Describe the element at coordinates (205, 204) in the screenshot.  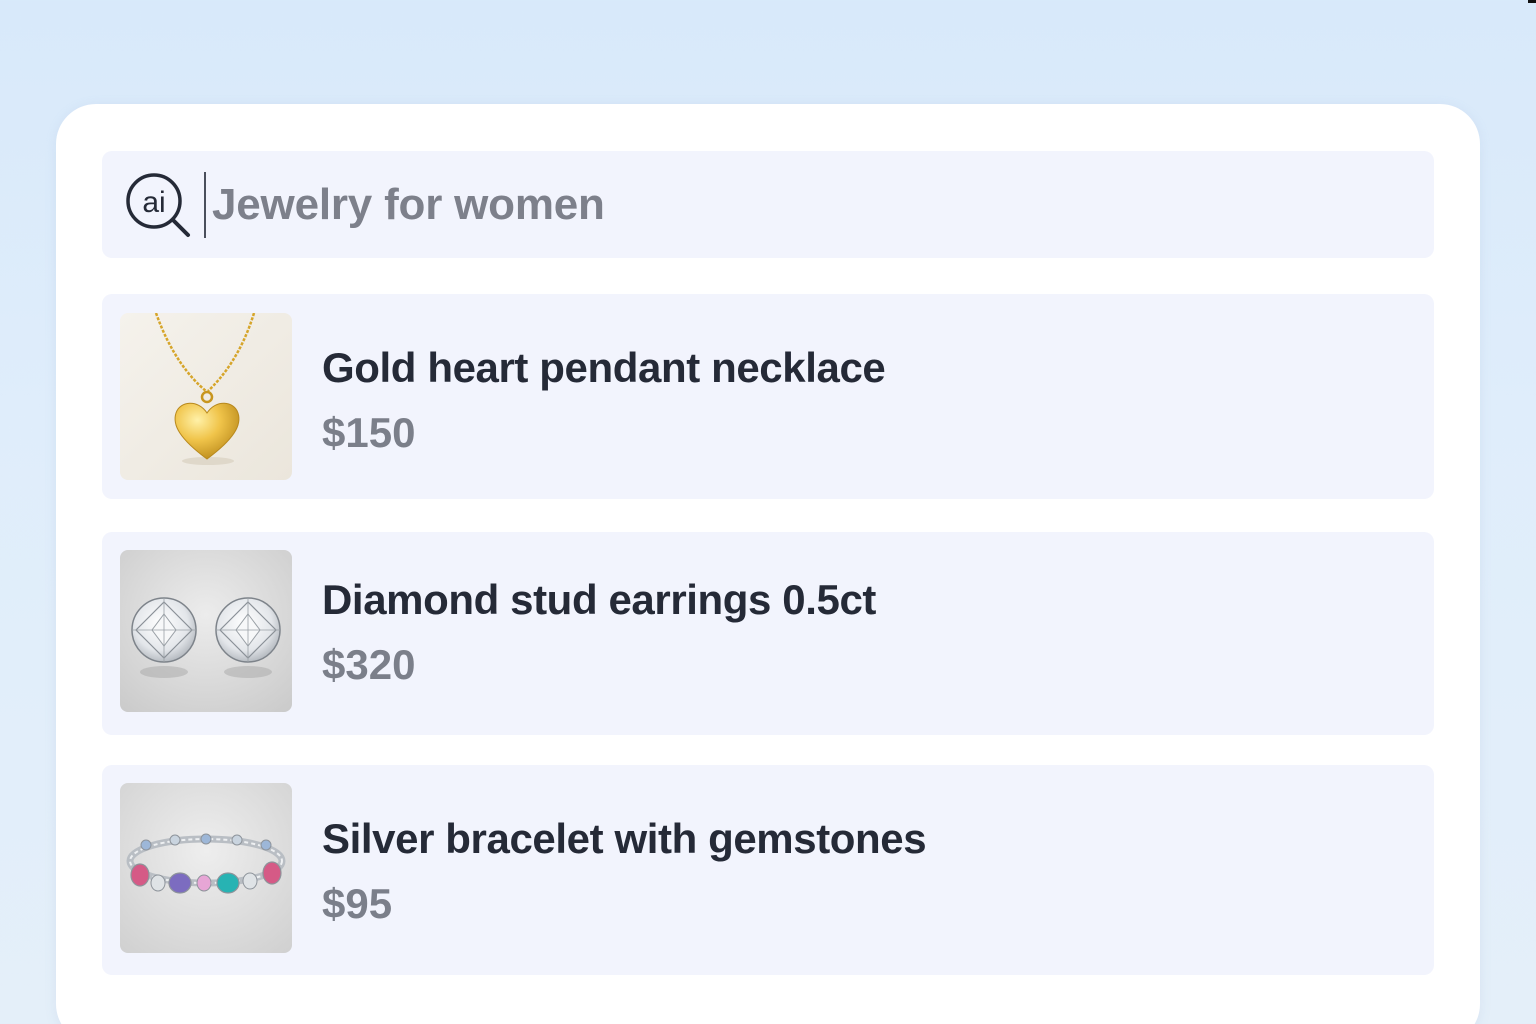
I see `text-caret` at that location.